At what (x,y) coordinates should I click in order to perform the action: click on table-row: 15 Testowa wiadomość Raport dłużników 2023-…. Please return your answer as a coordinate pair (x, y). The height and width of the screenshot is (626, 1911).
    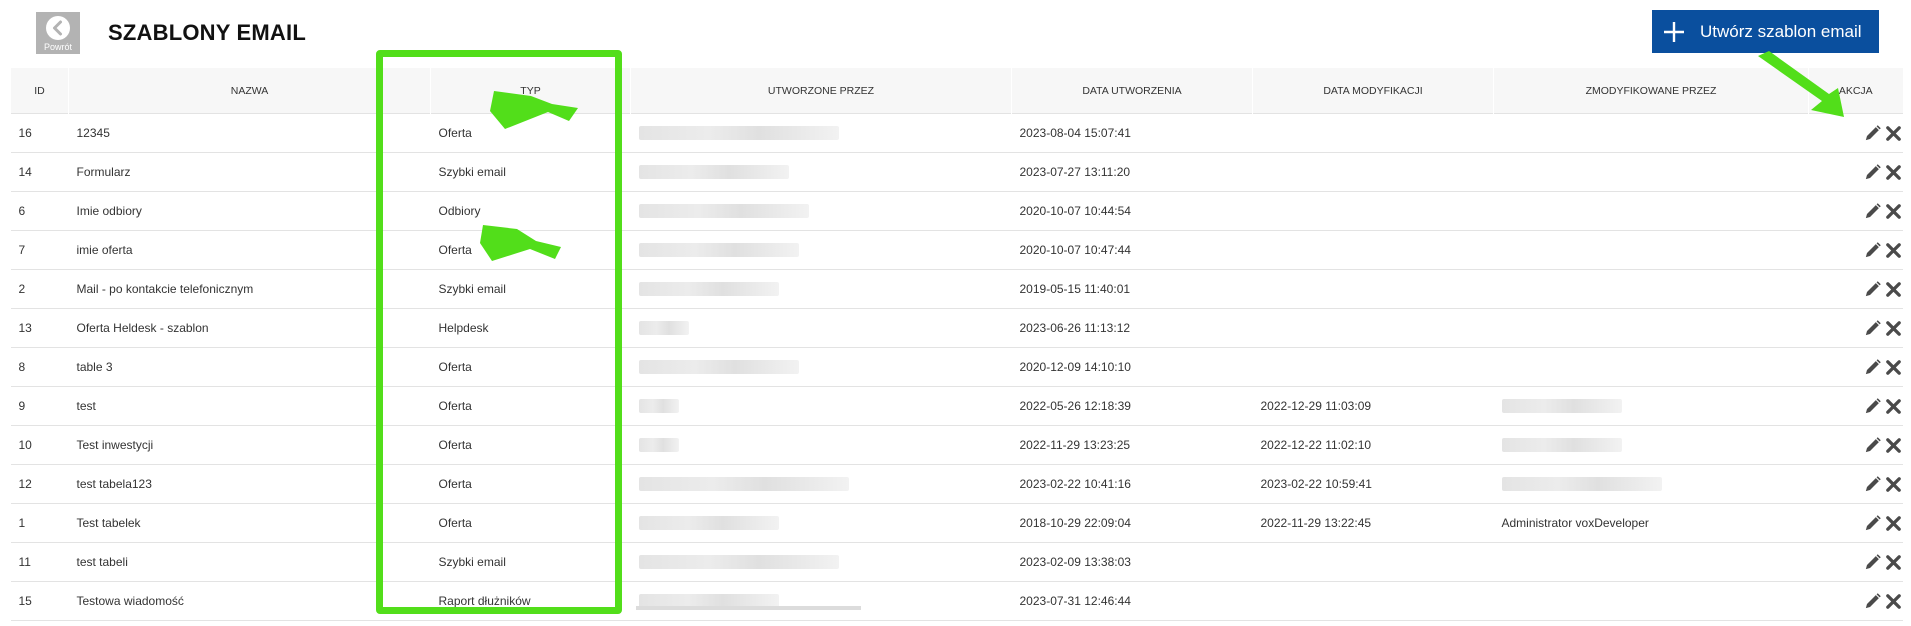
    Looking at the image, I should click on (956, 601).